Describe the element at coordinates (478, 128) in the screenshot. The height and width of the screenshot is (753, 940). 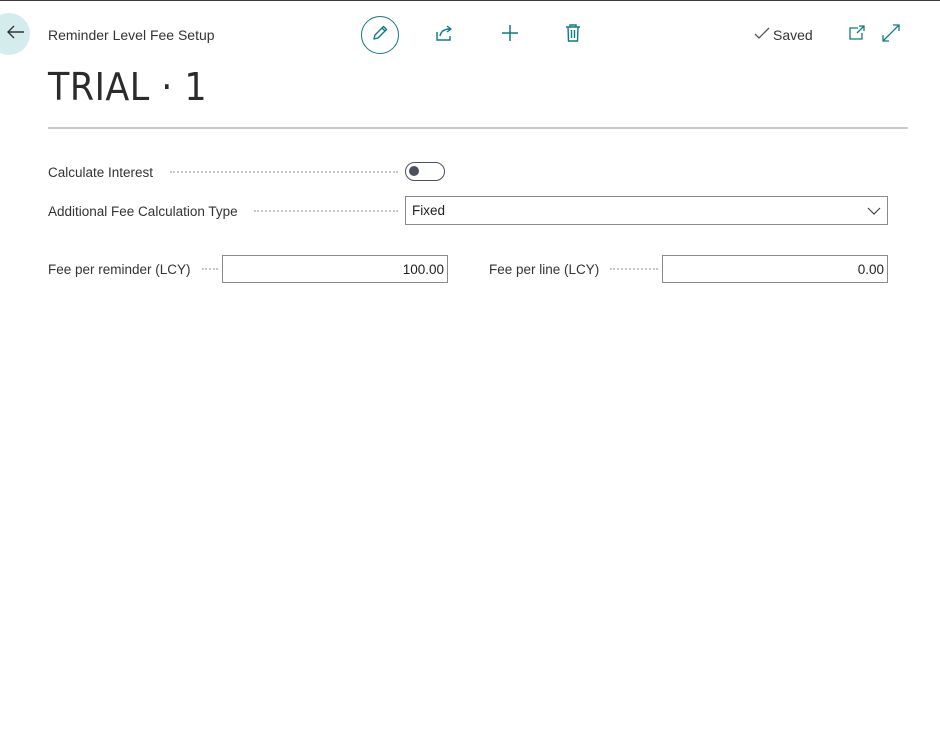
I see `title-divider` at that location.